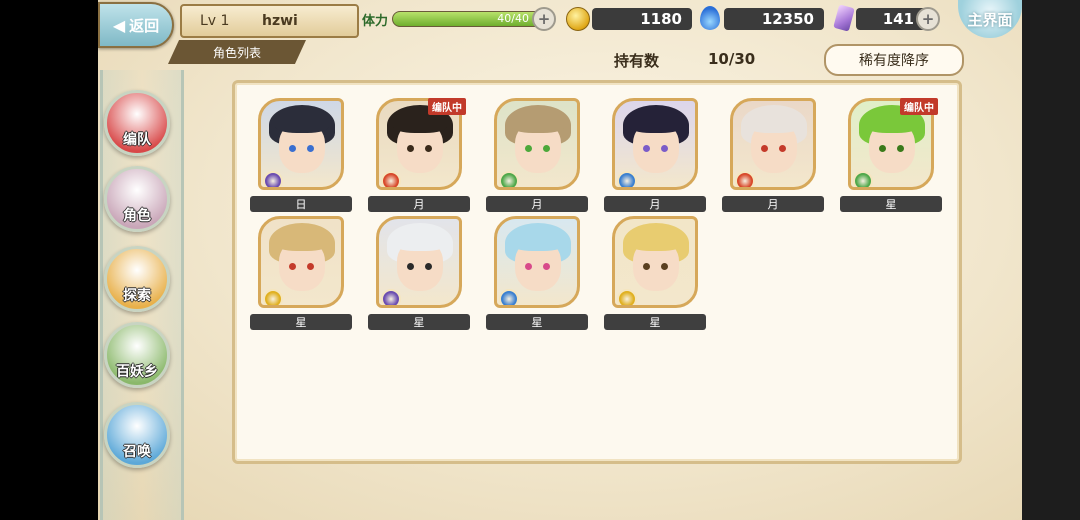  I want to click on sort-button: 稀有度降序, so click(894, 60).